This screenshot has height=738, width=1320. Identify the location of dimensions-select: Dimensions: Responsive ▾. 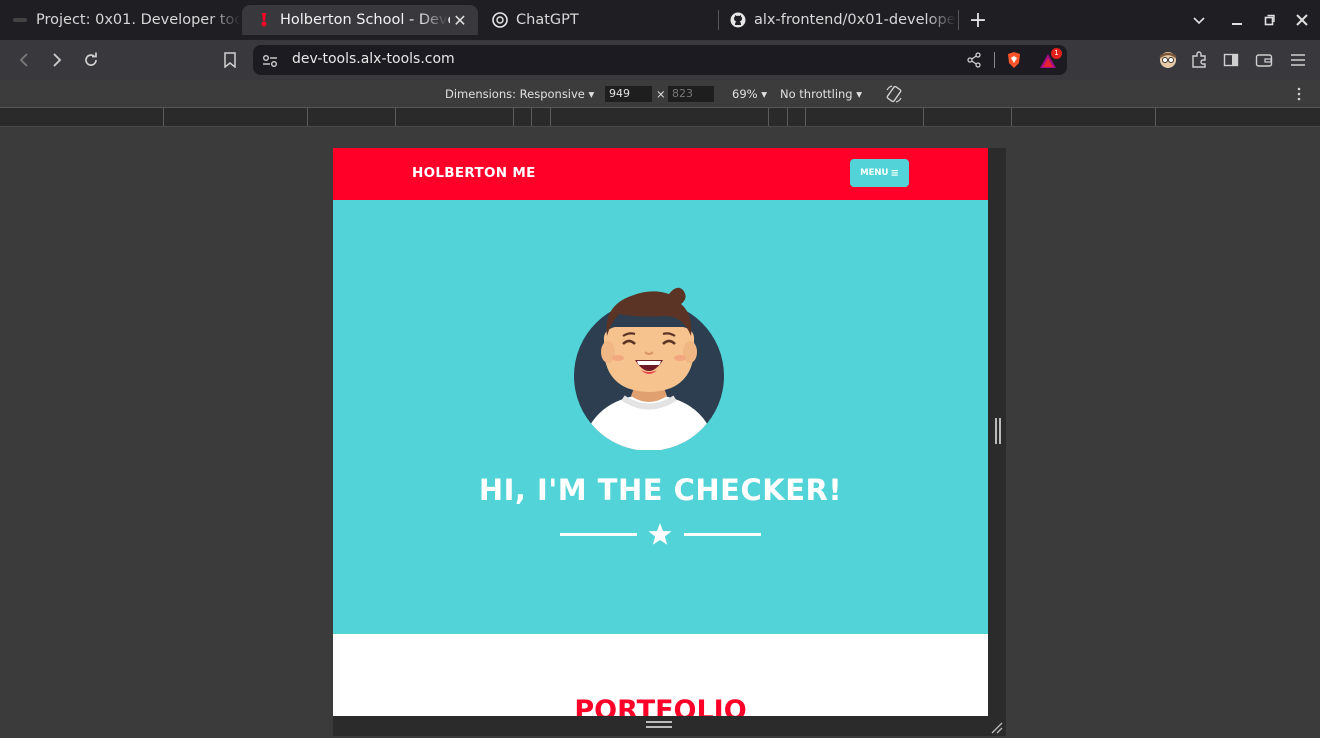
(519, 94).